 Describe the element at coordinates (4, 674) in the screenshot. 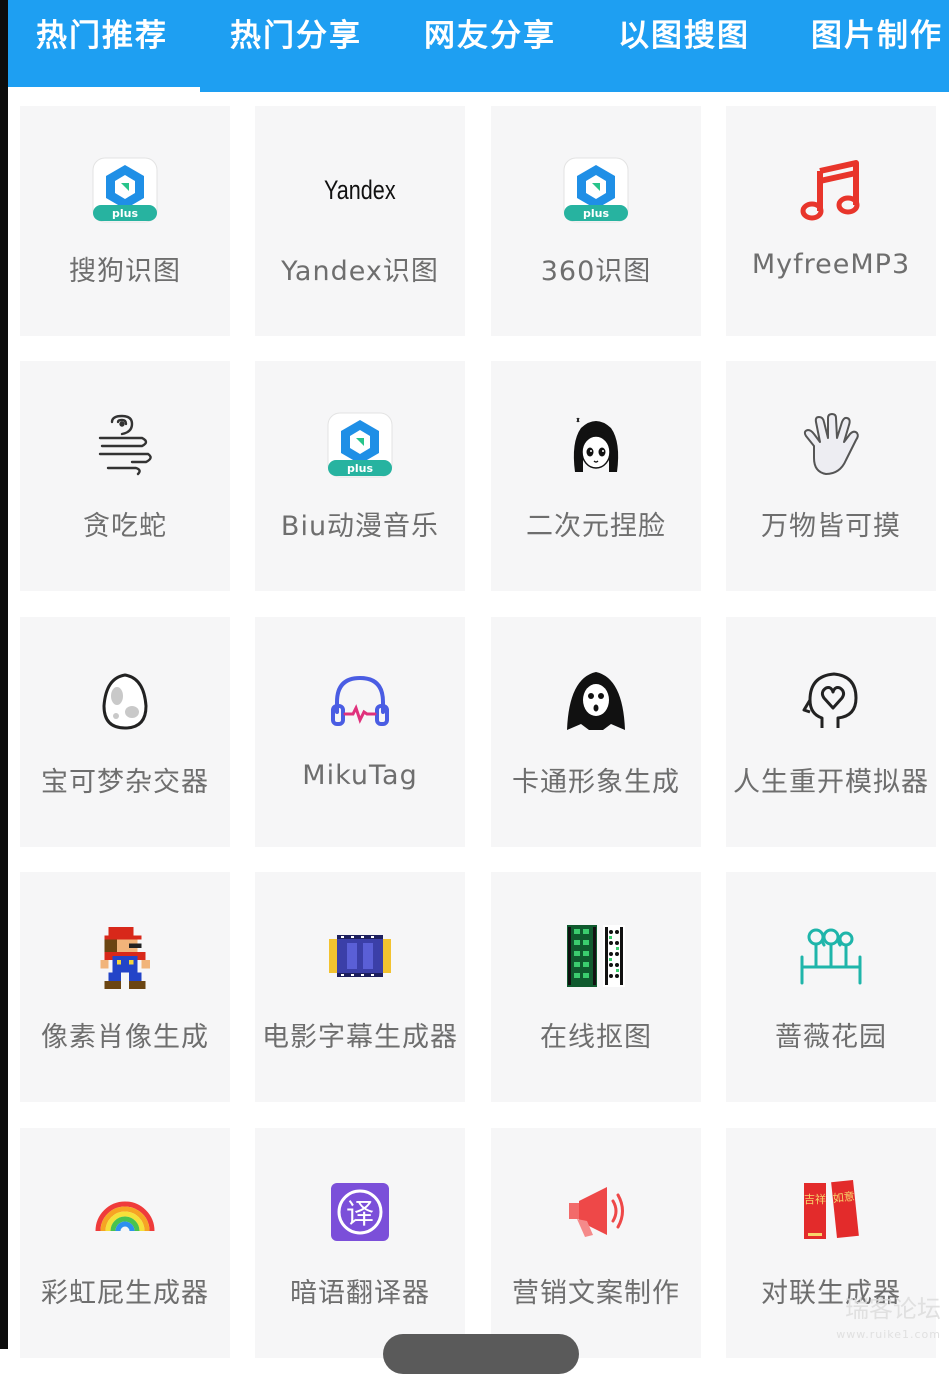

I see `screen-left-edge` at that location.